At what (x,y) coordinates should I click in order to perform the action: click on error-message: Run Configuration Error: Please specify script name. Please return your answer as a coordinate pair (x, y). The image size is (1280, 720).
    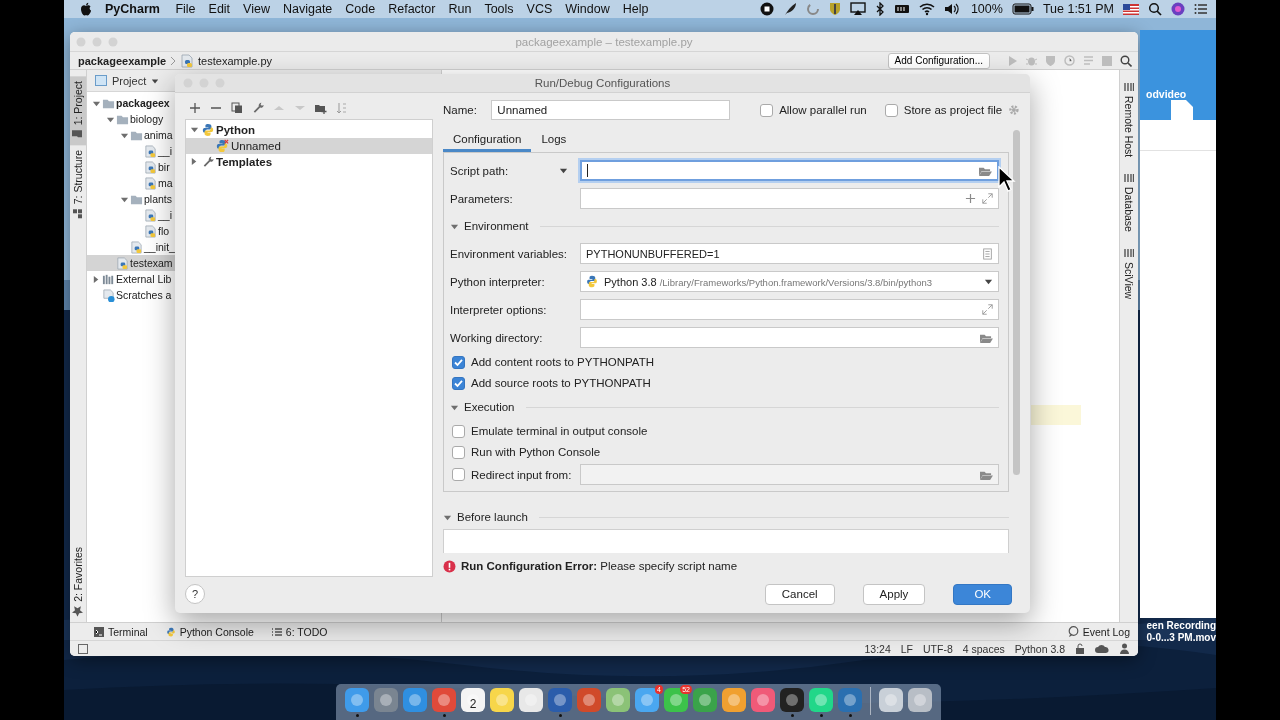
    Looking at the image, I should click on (599, 566).